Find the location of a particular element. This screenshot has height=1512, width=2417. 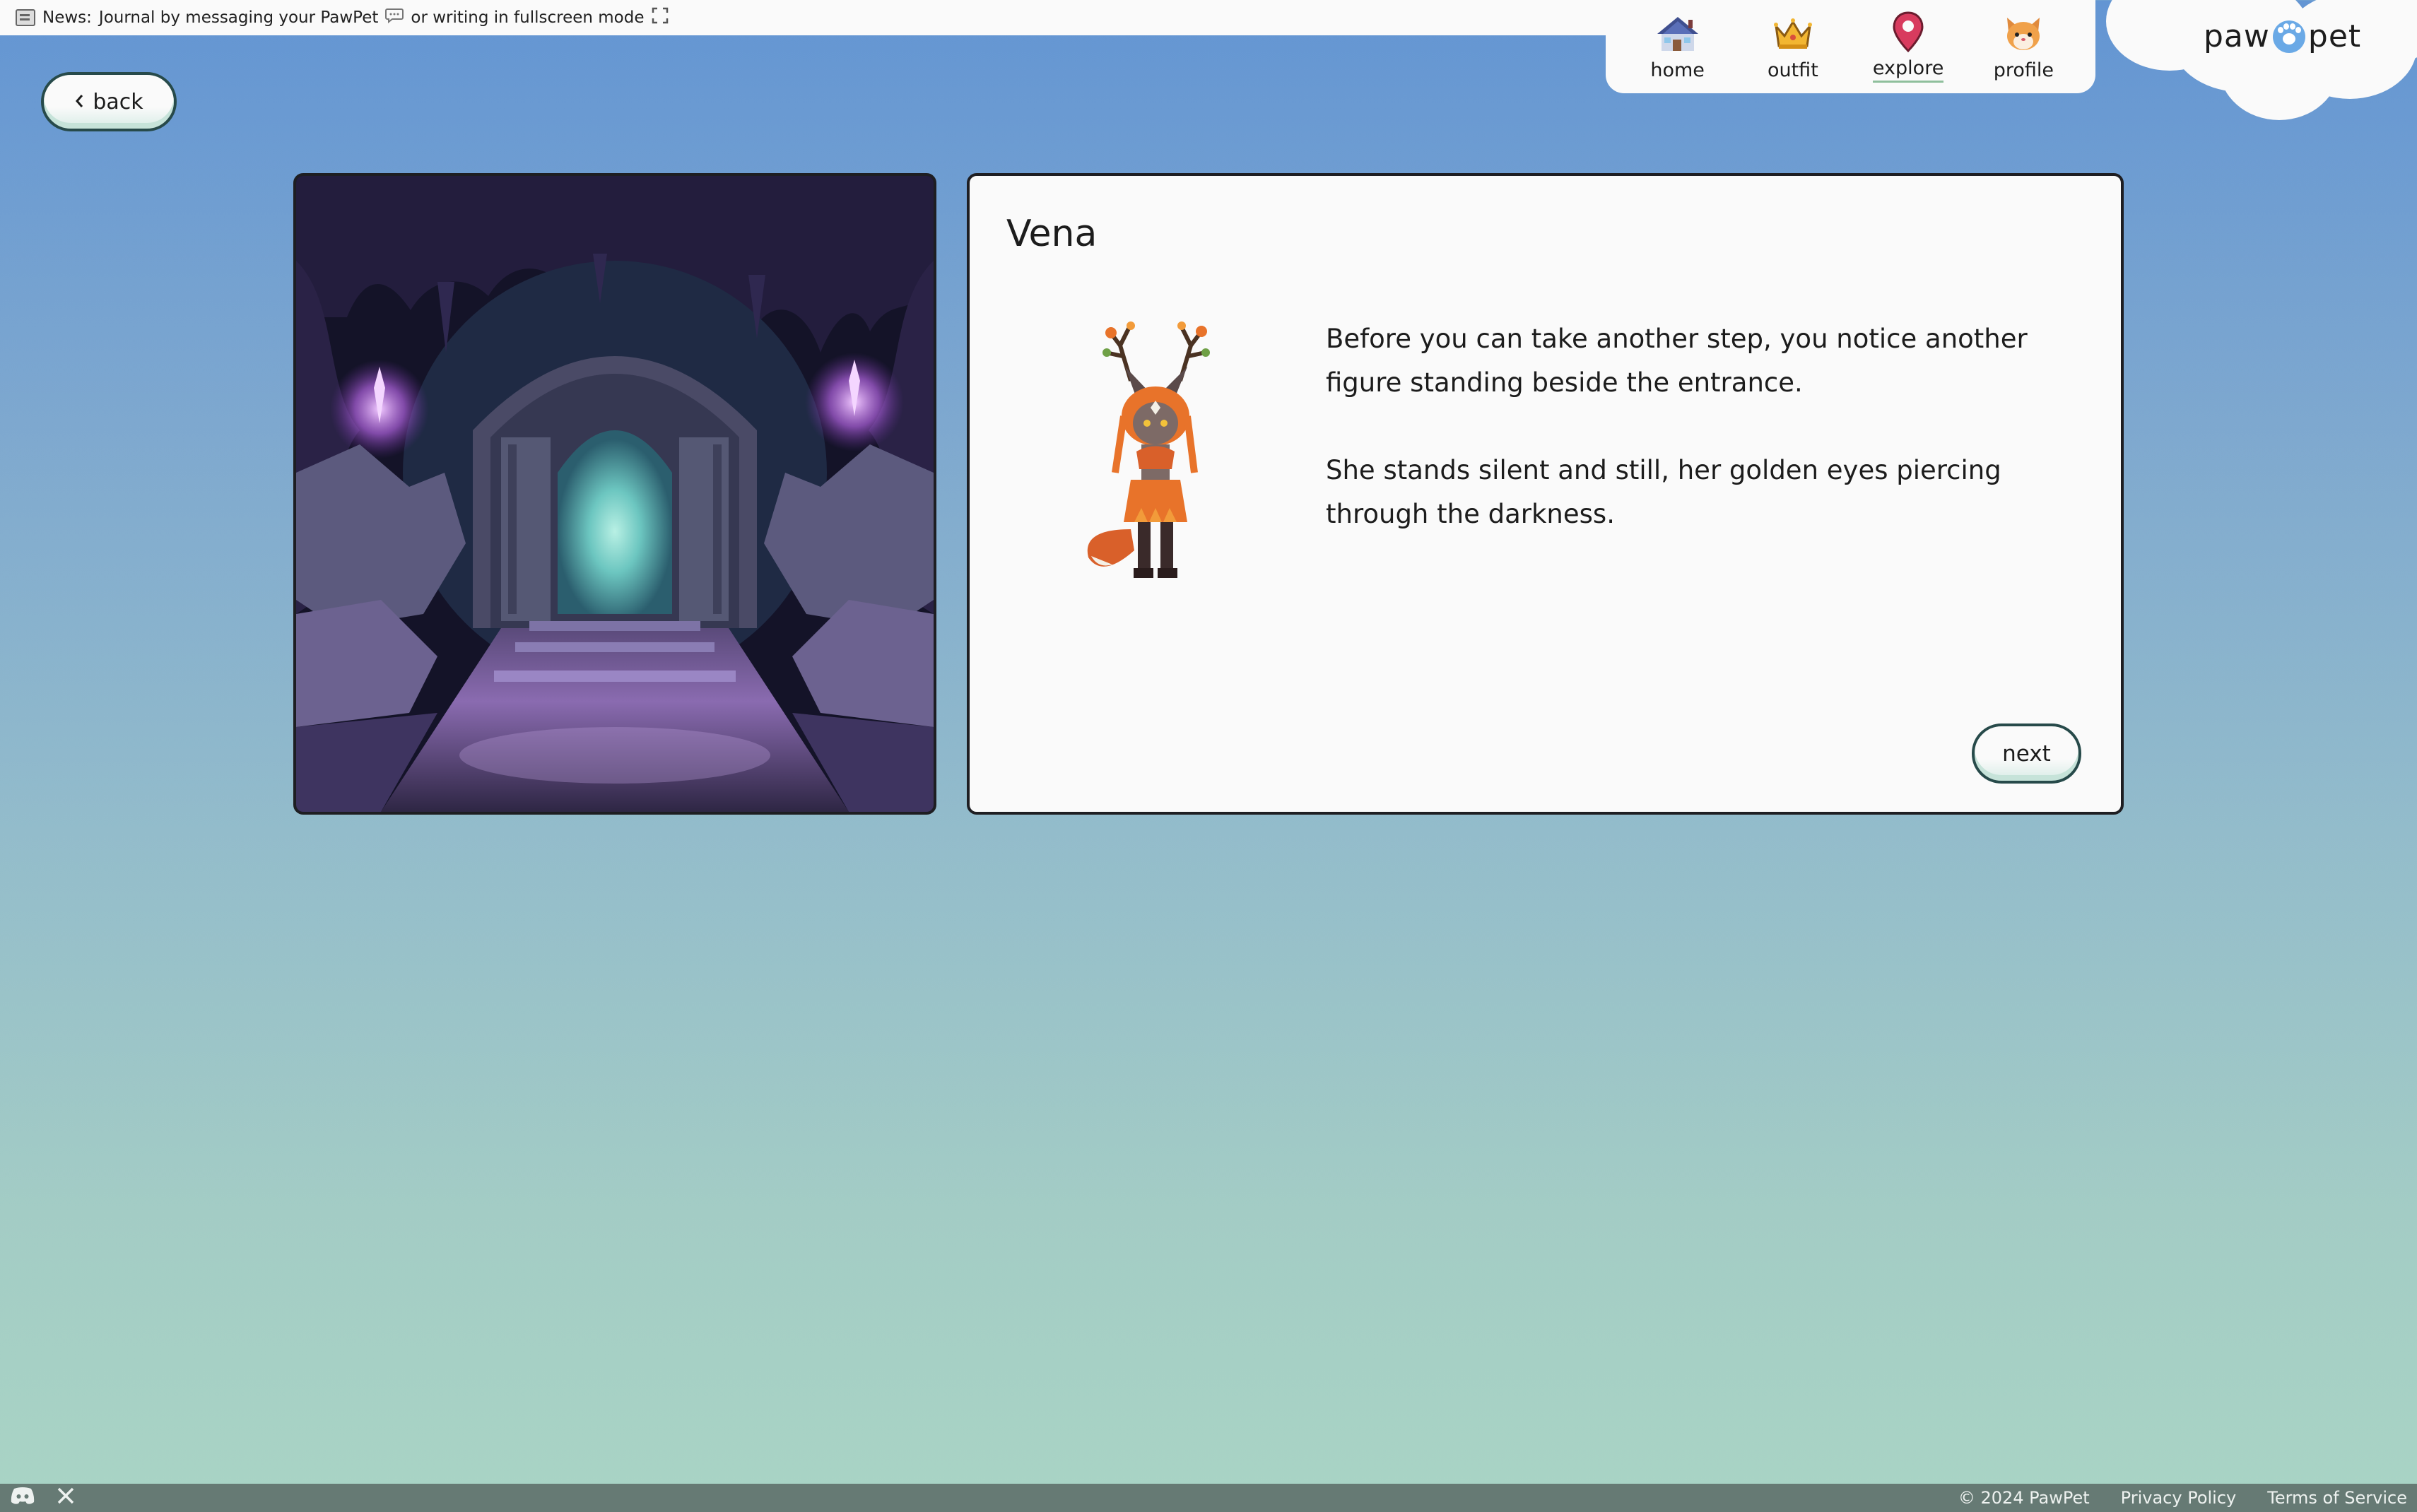

nav-explore: explore is located at coordinates (1909, 47).